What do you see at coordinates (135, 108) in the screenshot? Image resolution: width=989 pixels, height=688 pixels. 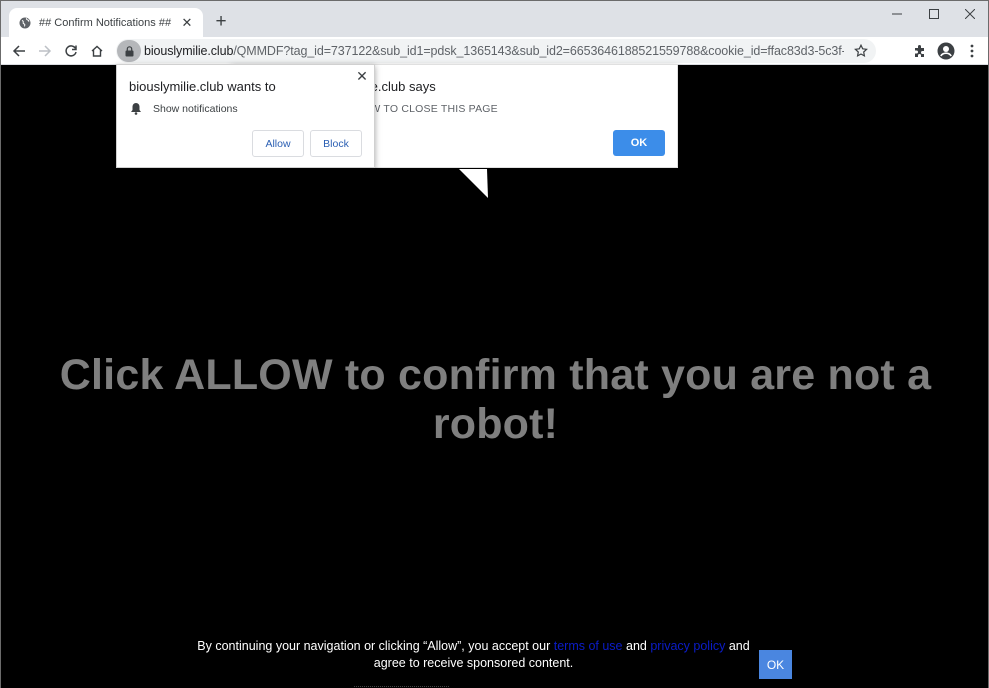 I see `bell-icon` at bounding box center [135, 108].